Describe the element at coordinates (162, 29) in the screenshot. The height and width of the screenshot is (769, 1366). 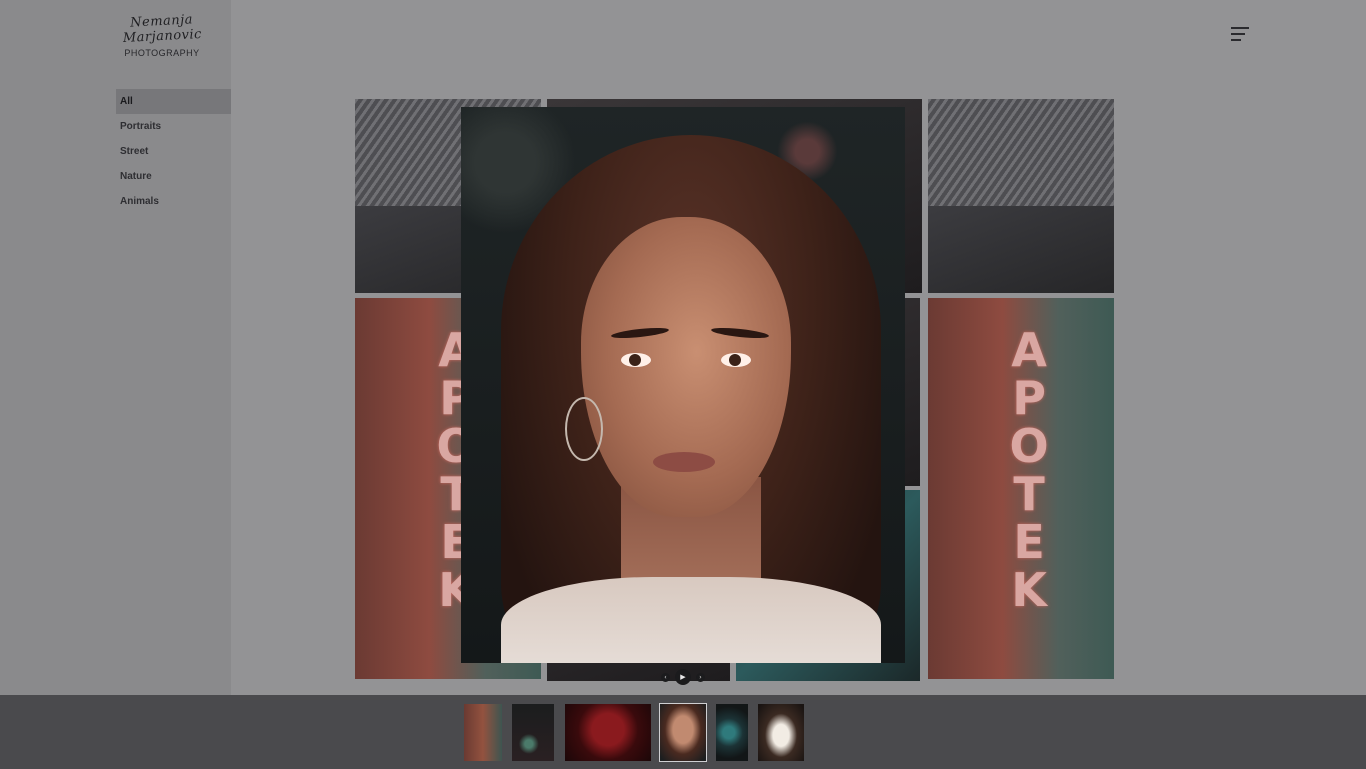
I see `brand-script-name: Nemanja Marjanovic` at that location.